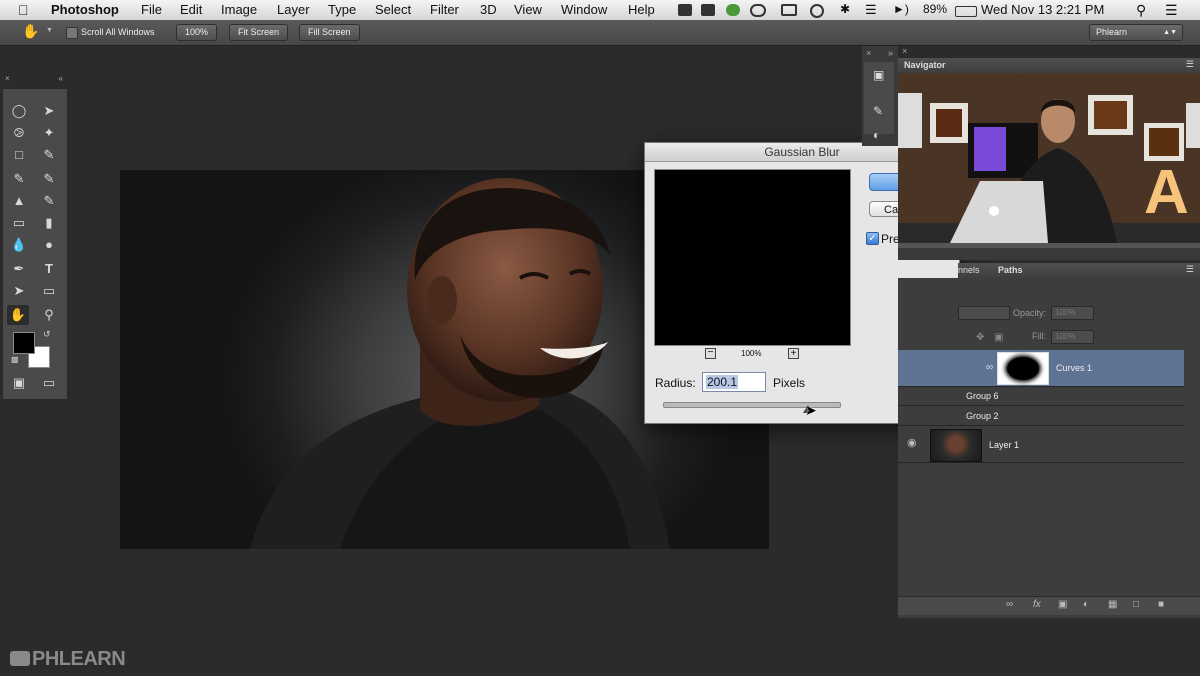 This screenshot has width=1200, height=676. Describe the element at coordinates (259, 32) in the screenshot. I see `fit-screen-button: Fit Screen` at that location.